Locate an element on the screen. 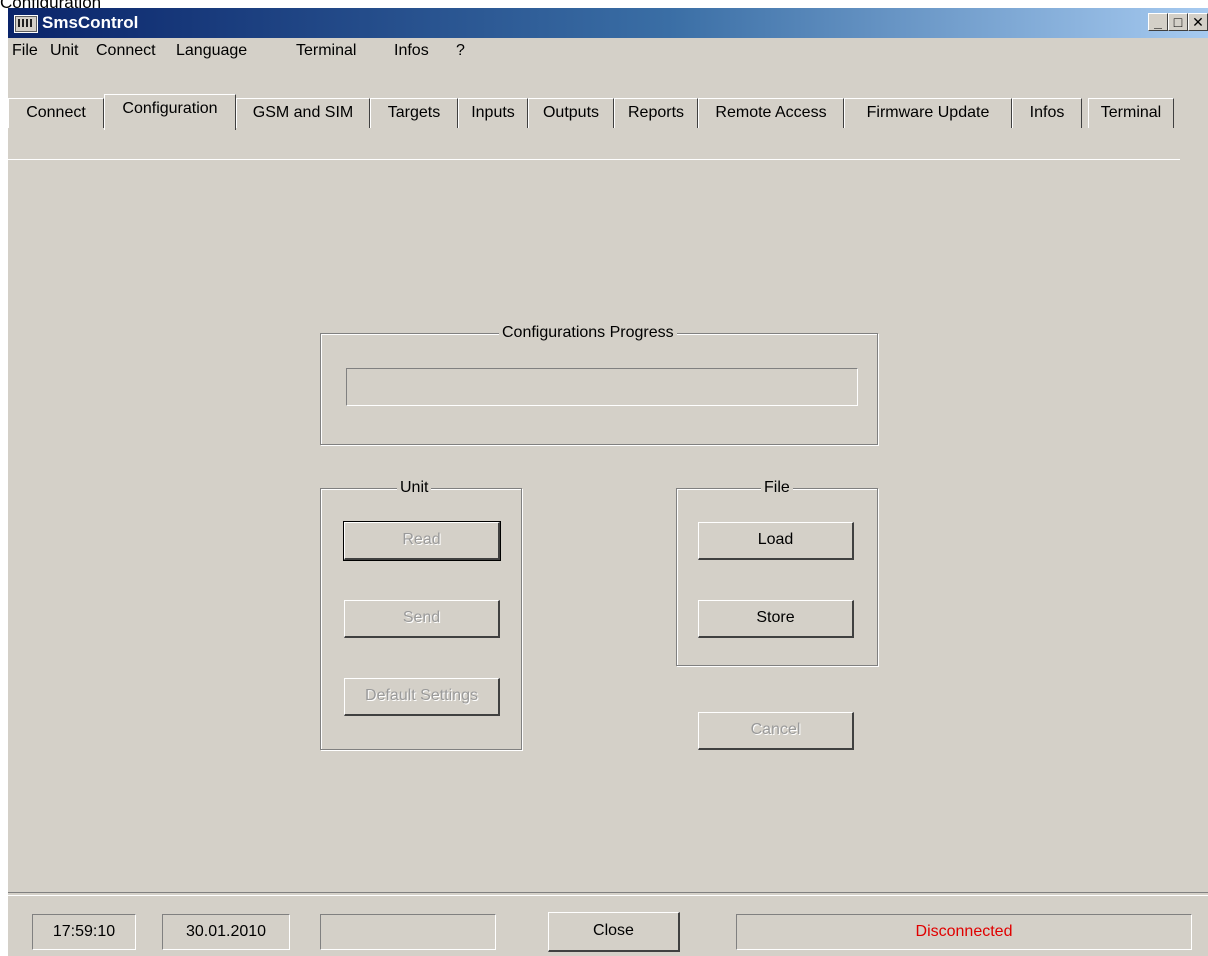 This screenshot has height=956, width=1208. tab-infos: Infos is located at coordinates (1047, 113).